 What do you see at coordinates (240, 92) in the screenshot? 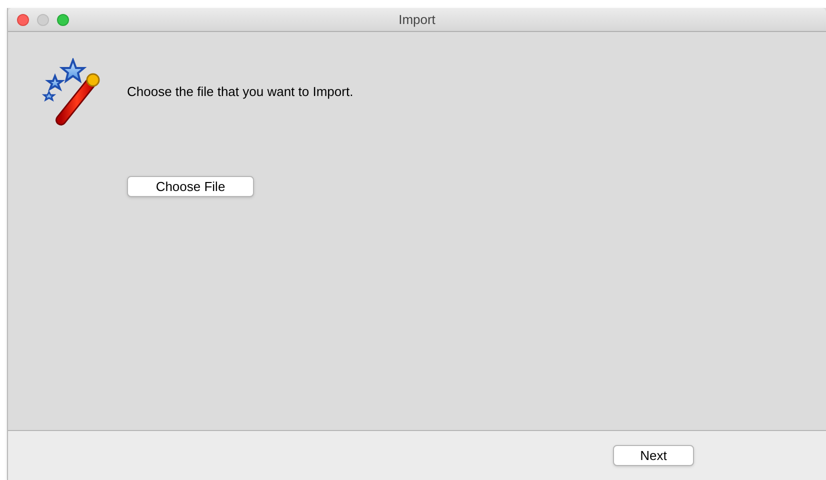
I see `prompt-text: Choose the file that you want to Import.` at bounding box center [240, 92].